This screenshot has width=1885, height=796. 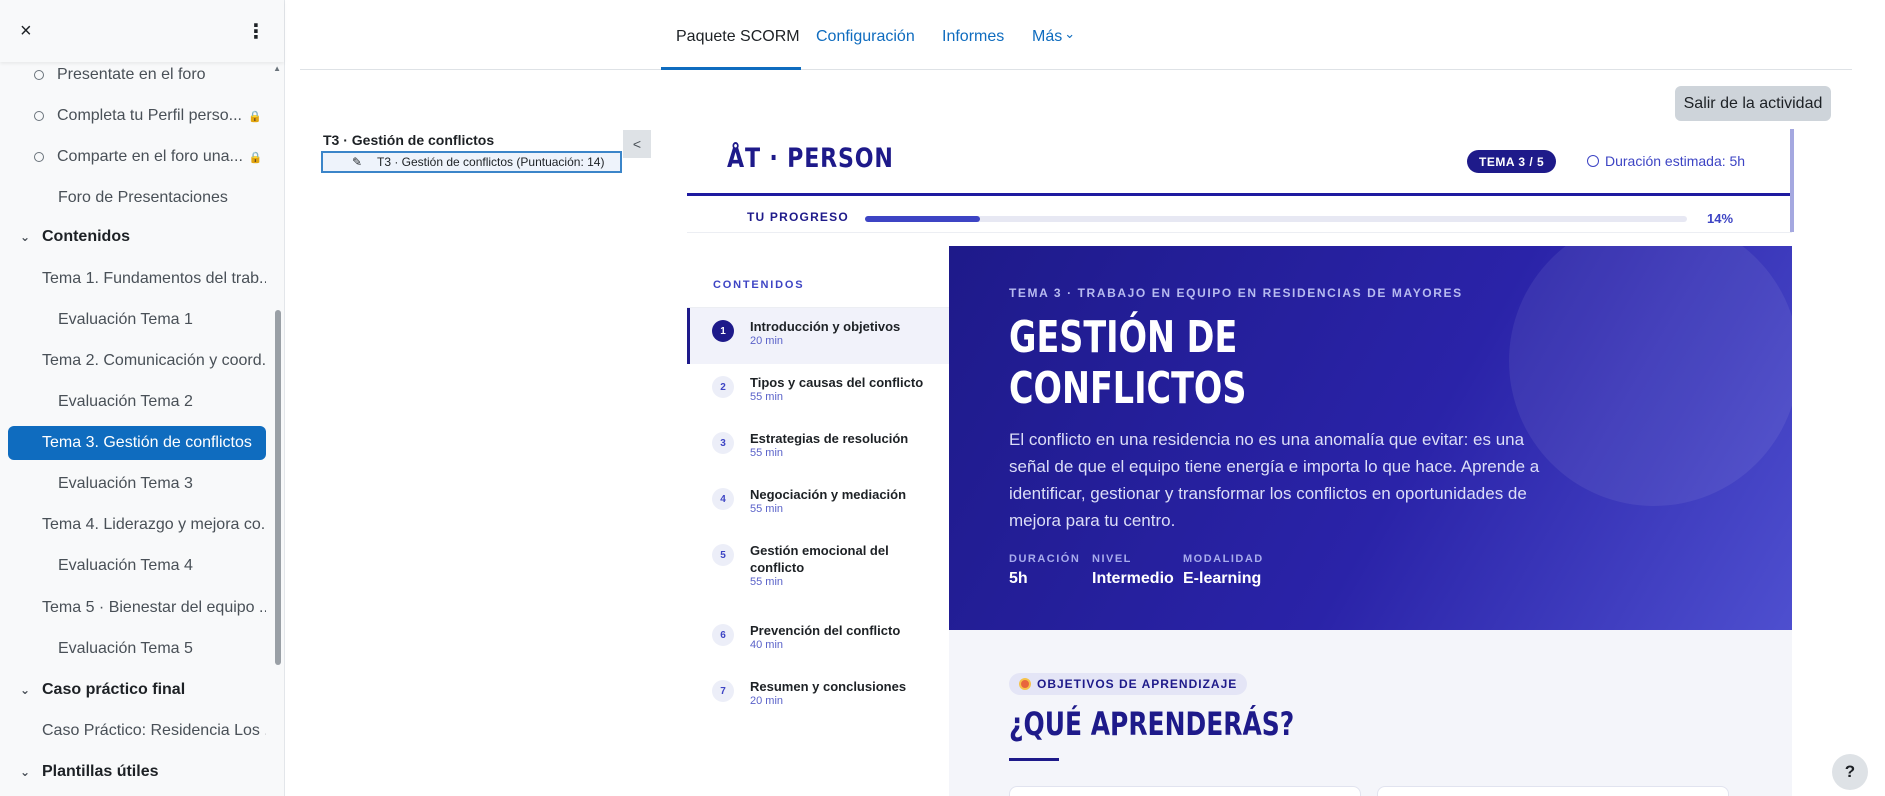 What do you see at coordinates (125, 319) in the screenshot?
I see `course-index-item-label: Evaluación Tema 1` at bounding box center [125, 319].